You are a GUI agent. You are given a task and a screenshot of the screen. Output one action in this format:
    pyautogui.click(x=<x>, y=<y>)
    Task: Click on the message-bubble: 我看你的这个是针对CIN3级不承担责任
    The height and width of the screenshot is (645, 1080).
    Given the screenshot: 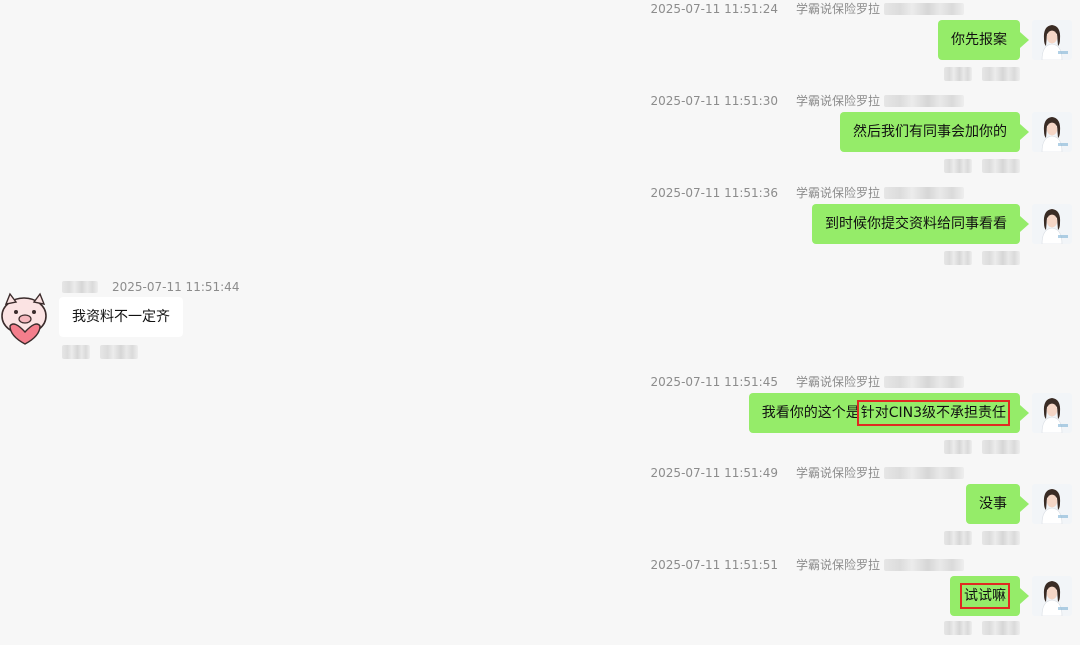 What is the action you would take?
    pyautogui.click(x=889, y=413)
    